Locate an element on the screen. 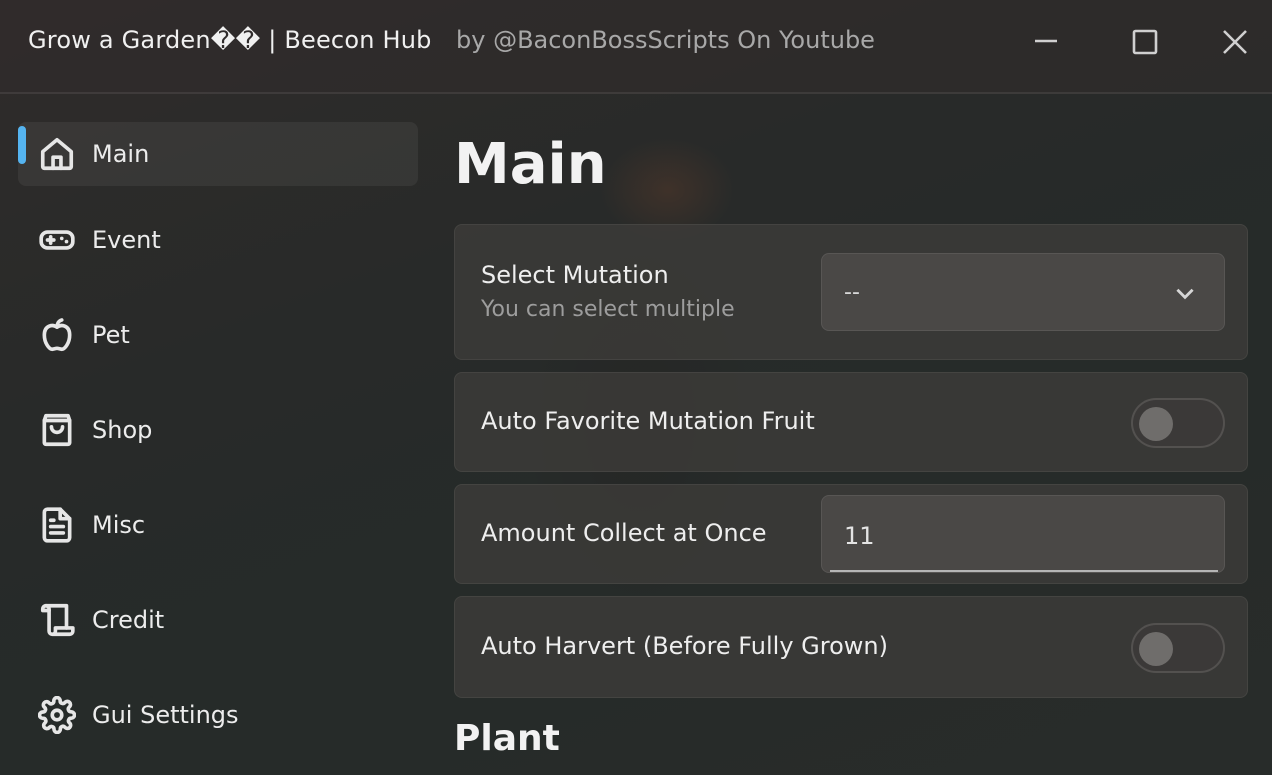 The width and height of the screenshot is (1272, 775). minimize-icon is located at coordinates (1046, 41).